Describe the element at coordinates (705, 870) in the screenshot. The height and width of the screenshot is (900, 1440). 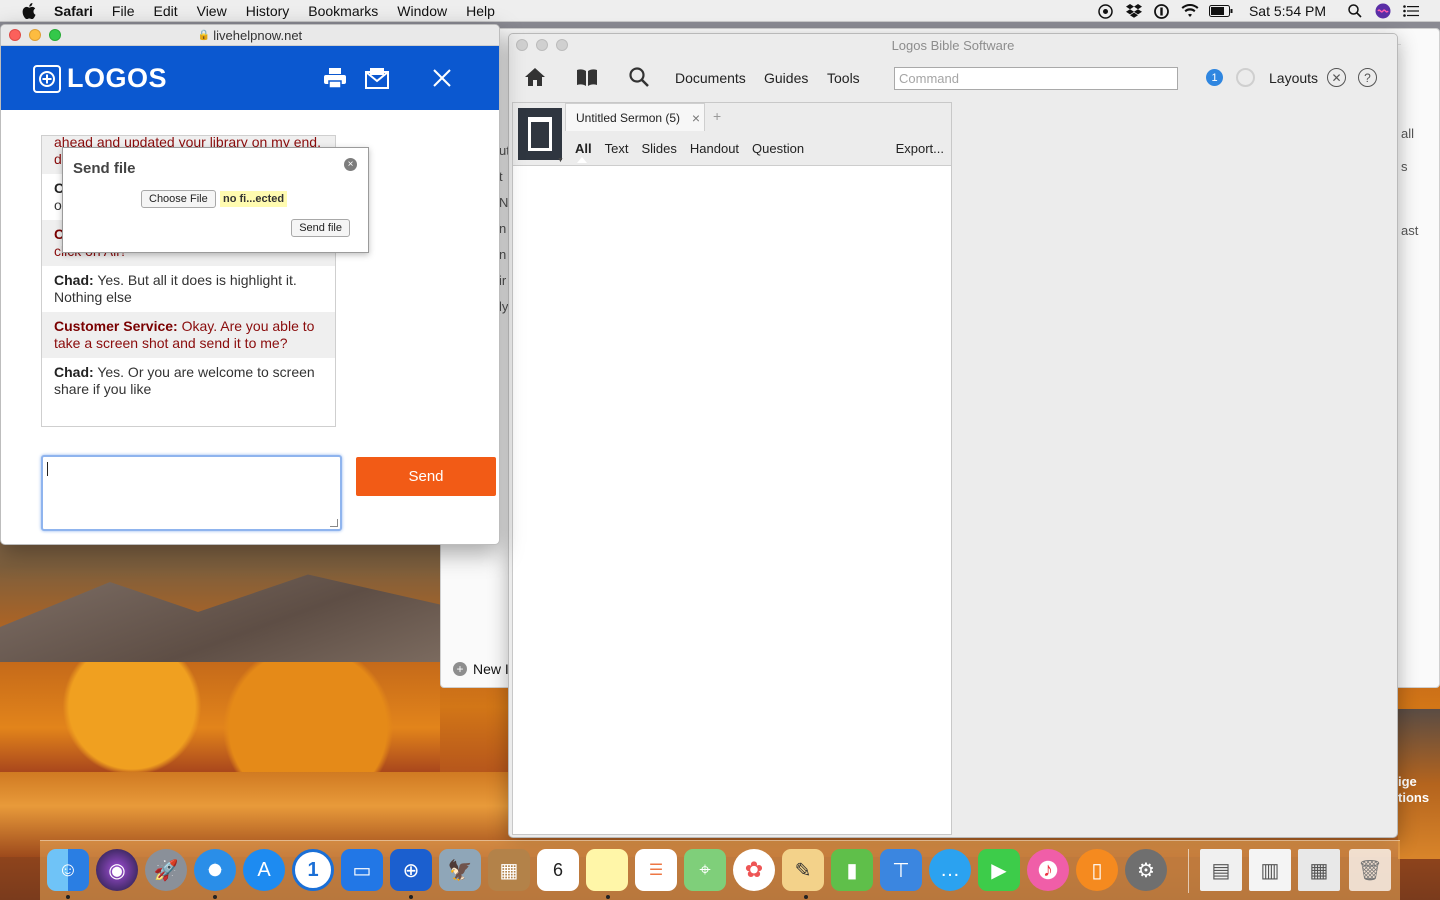
I see `maps-icon: ⌖` at that location.